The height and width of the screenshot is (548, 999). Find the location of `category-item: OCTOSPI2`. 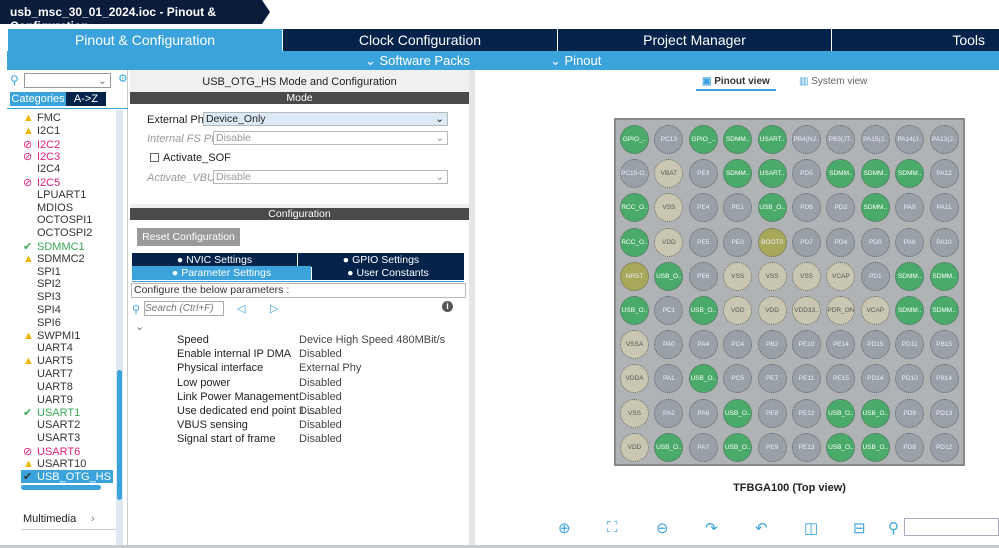

category-item: OCTOSPI2 is located at coordinates (57, 233).